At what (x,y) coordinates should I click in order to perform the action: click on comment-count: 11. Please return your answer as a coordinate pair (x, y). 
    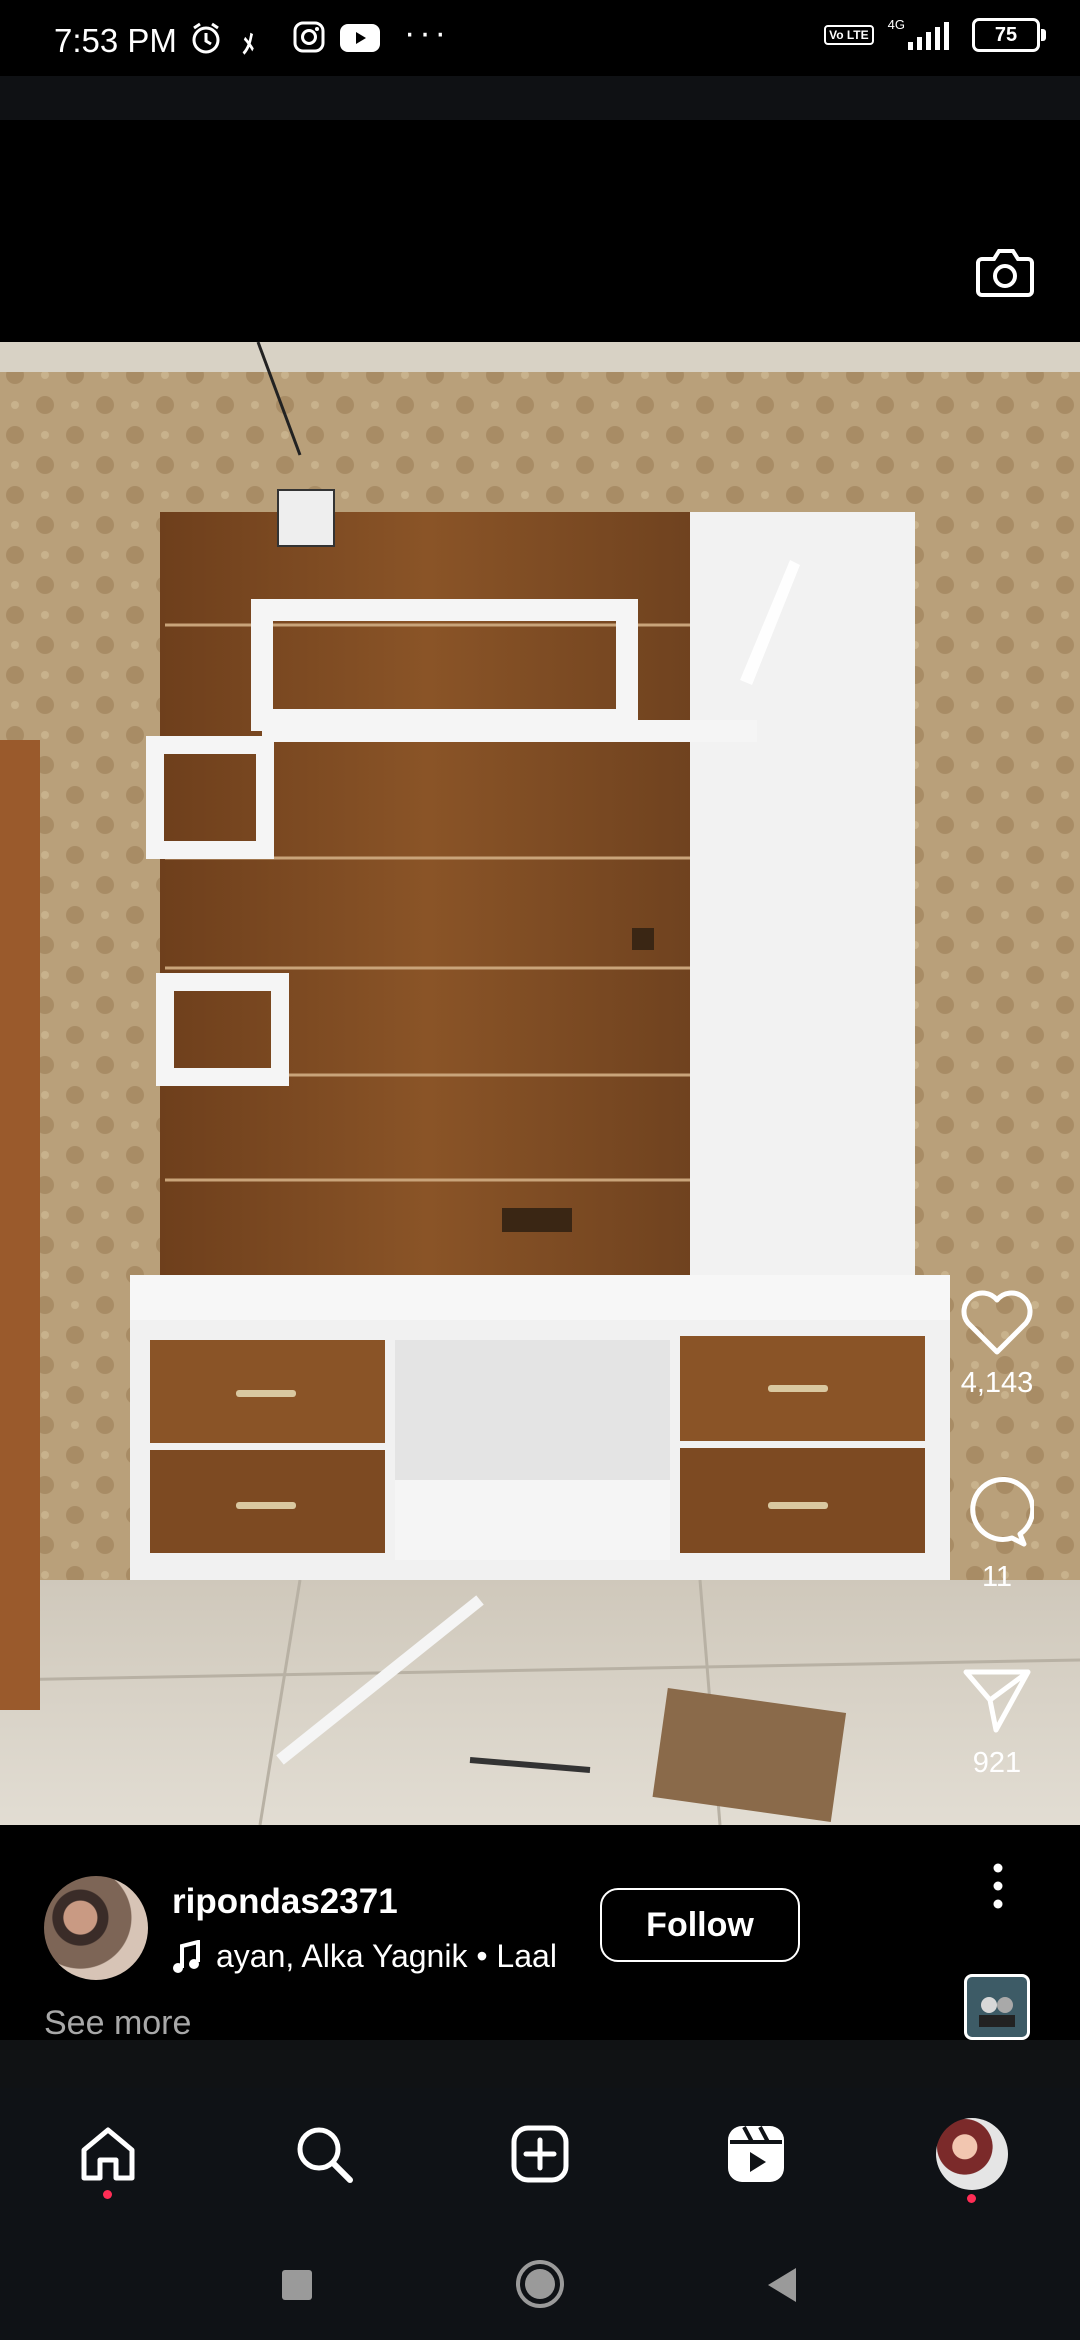
    Looking at the image, I should click on (997, 1577).